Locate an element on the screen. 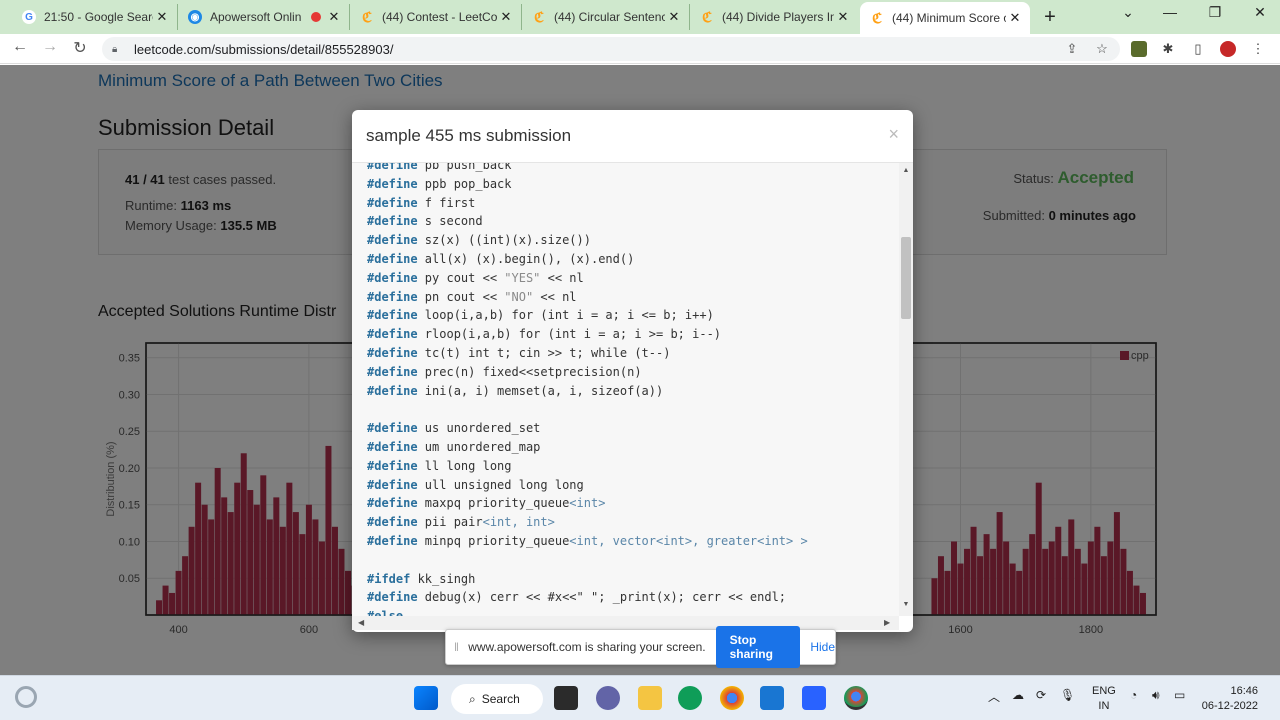  system-clock: 16:46 06-12-2022 is located at coordinates (1230, 699).